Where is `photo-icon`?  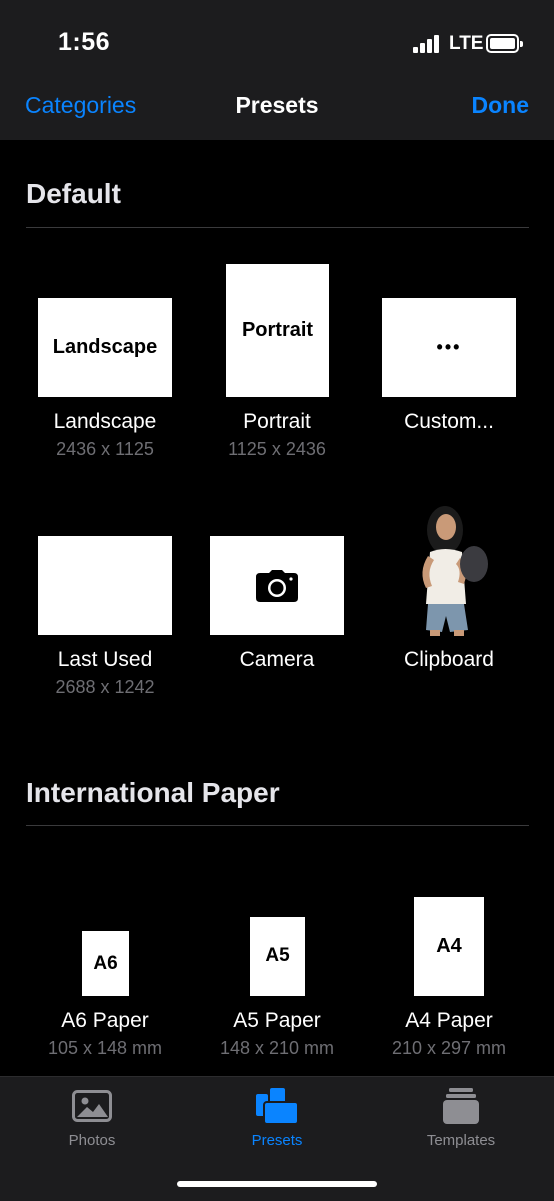
photo-icon is located at coordinates (92, 1106).